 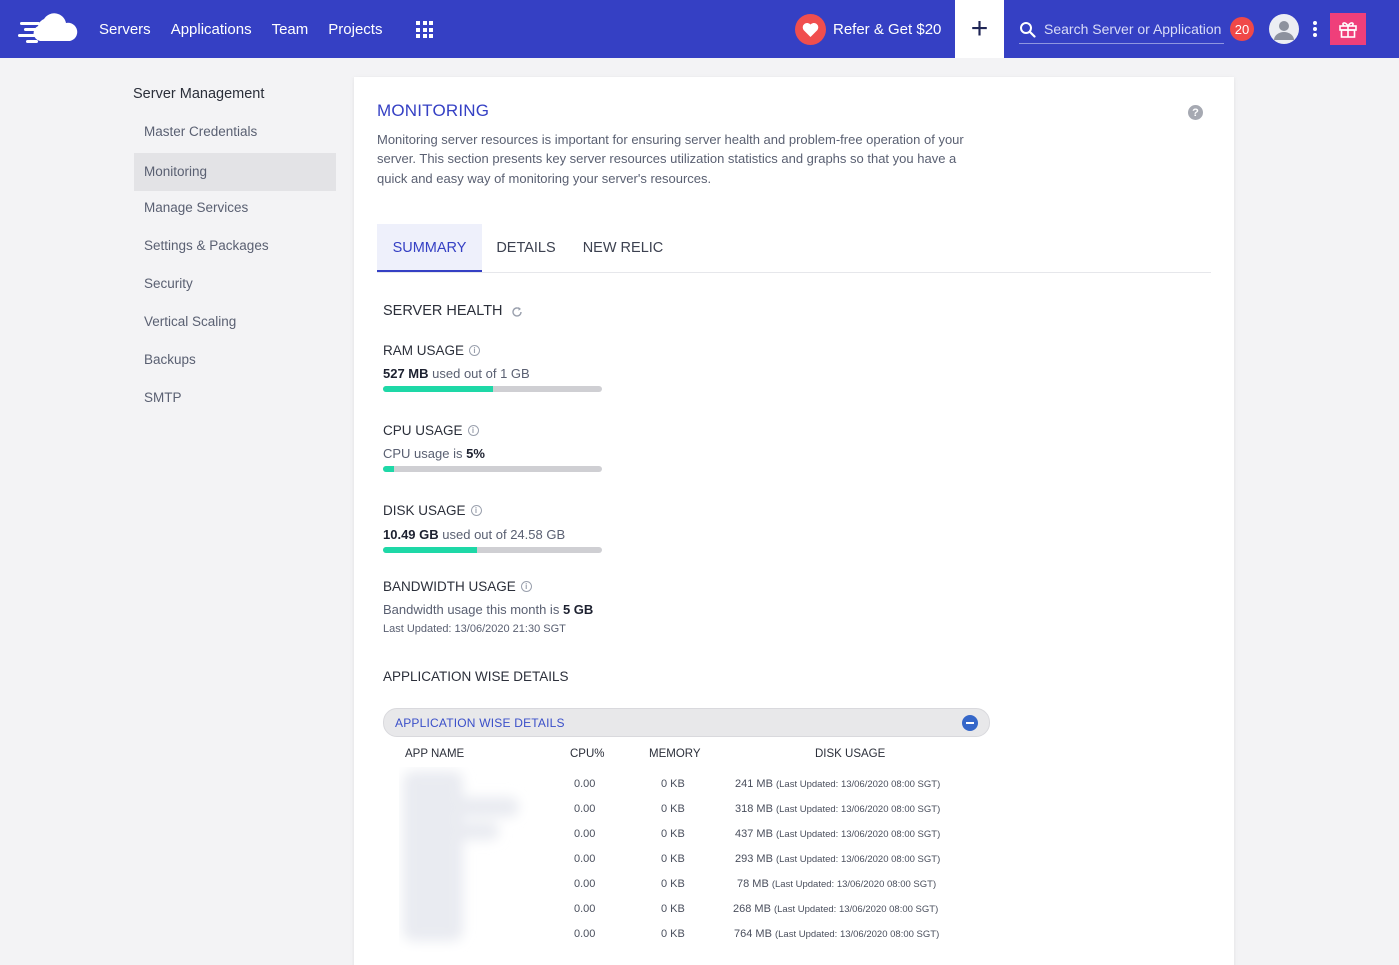 I want to click on tab-details: DETAILS, so click(x=526, y=248).